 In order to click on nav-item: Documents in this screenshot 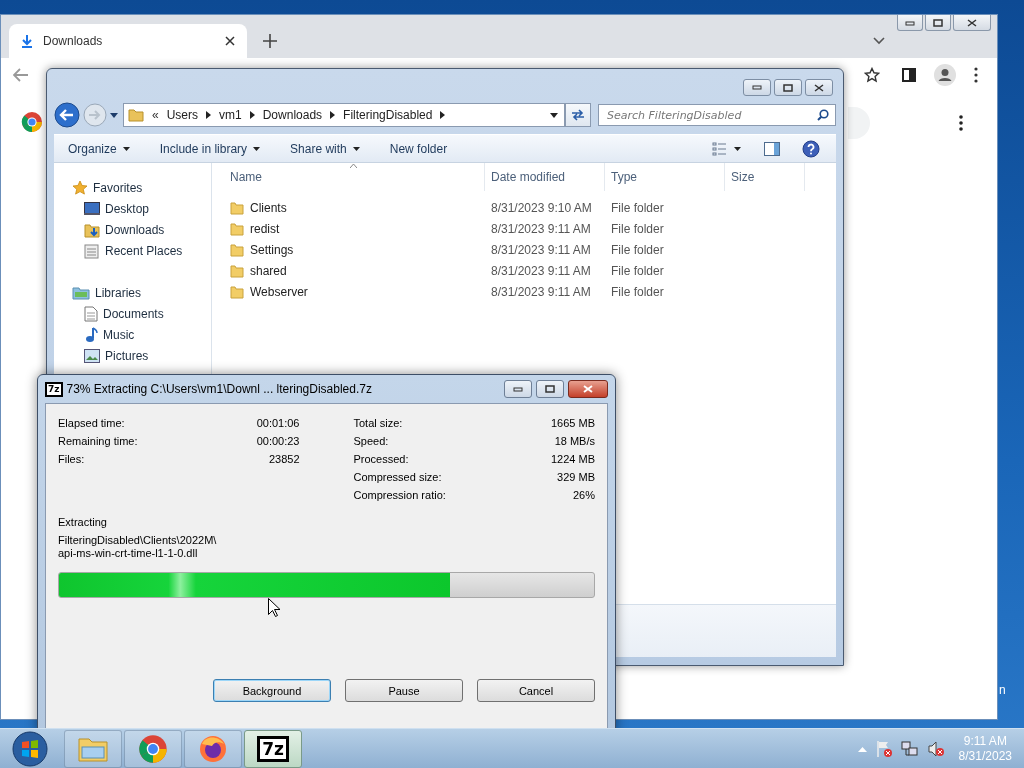, I will do `click(118, 313)`.